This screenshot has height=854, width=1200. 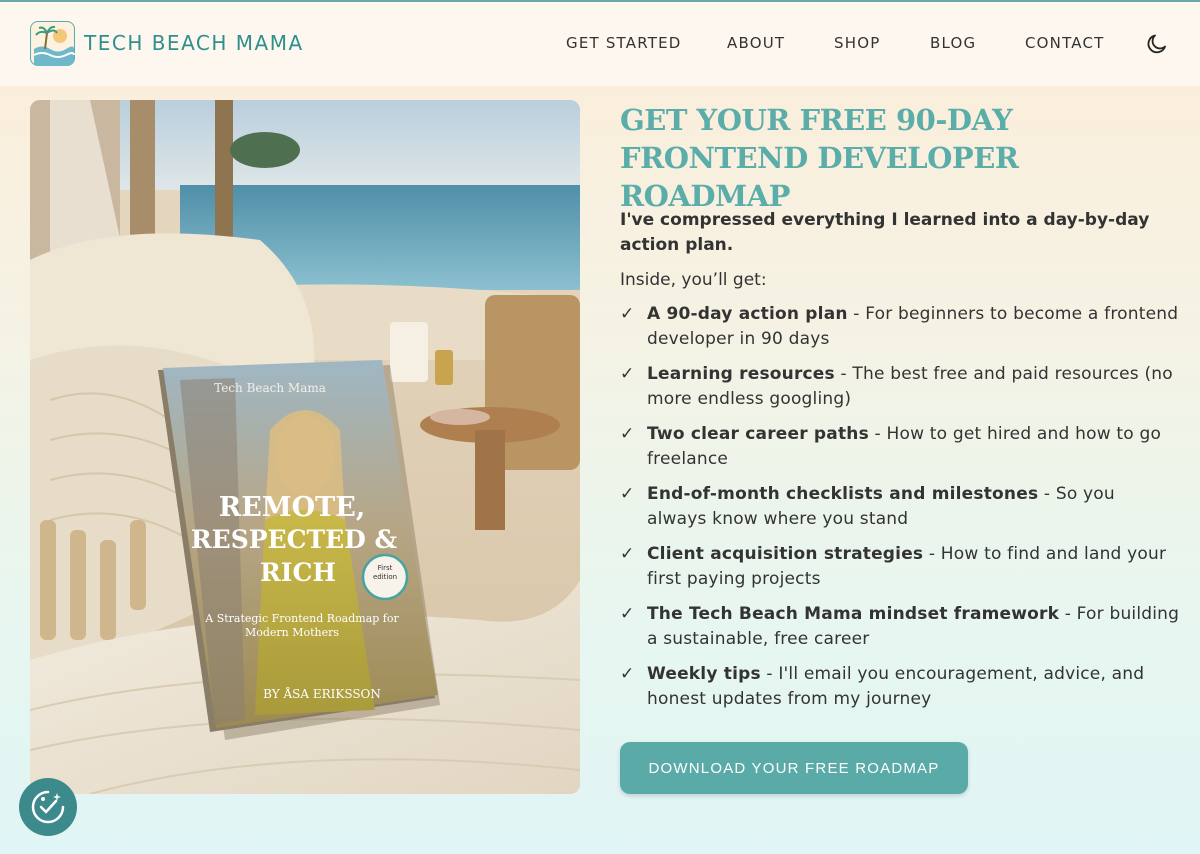 I want to click on benefit-title: A 90-day action plan, so click(x=747, y=314).